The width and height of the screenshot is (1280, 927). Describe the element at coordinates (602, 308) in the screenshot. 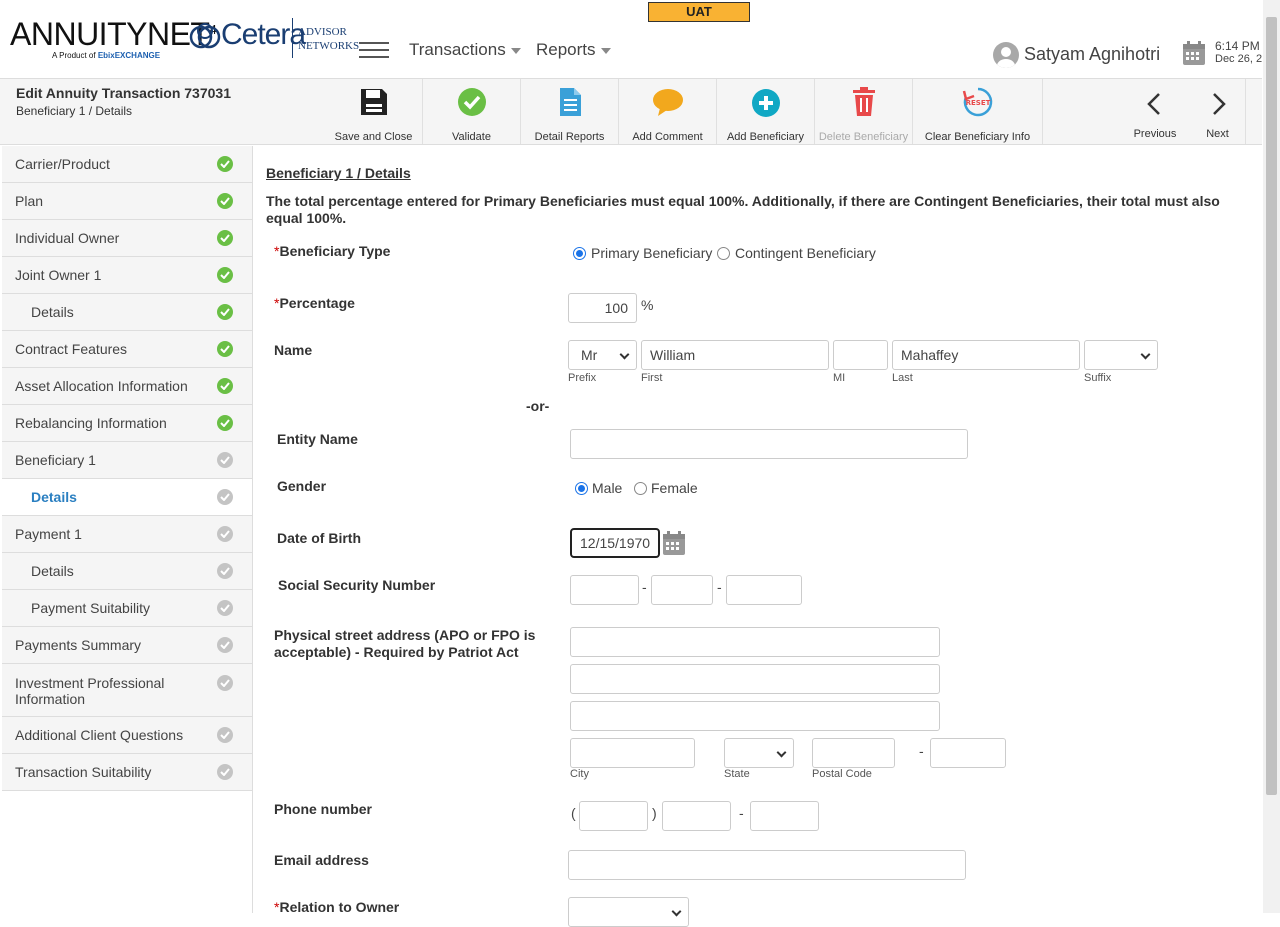

I see `percentage-input: 100` at that location.